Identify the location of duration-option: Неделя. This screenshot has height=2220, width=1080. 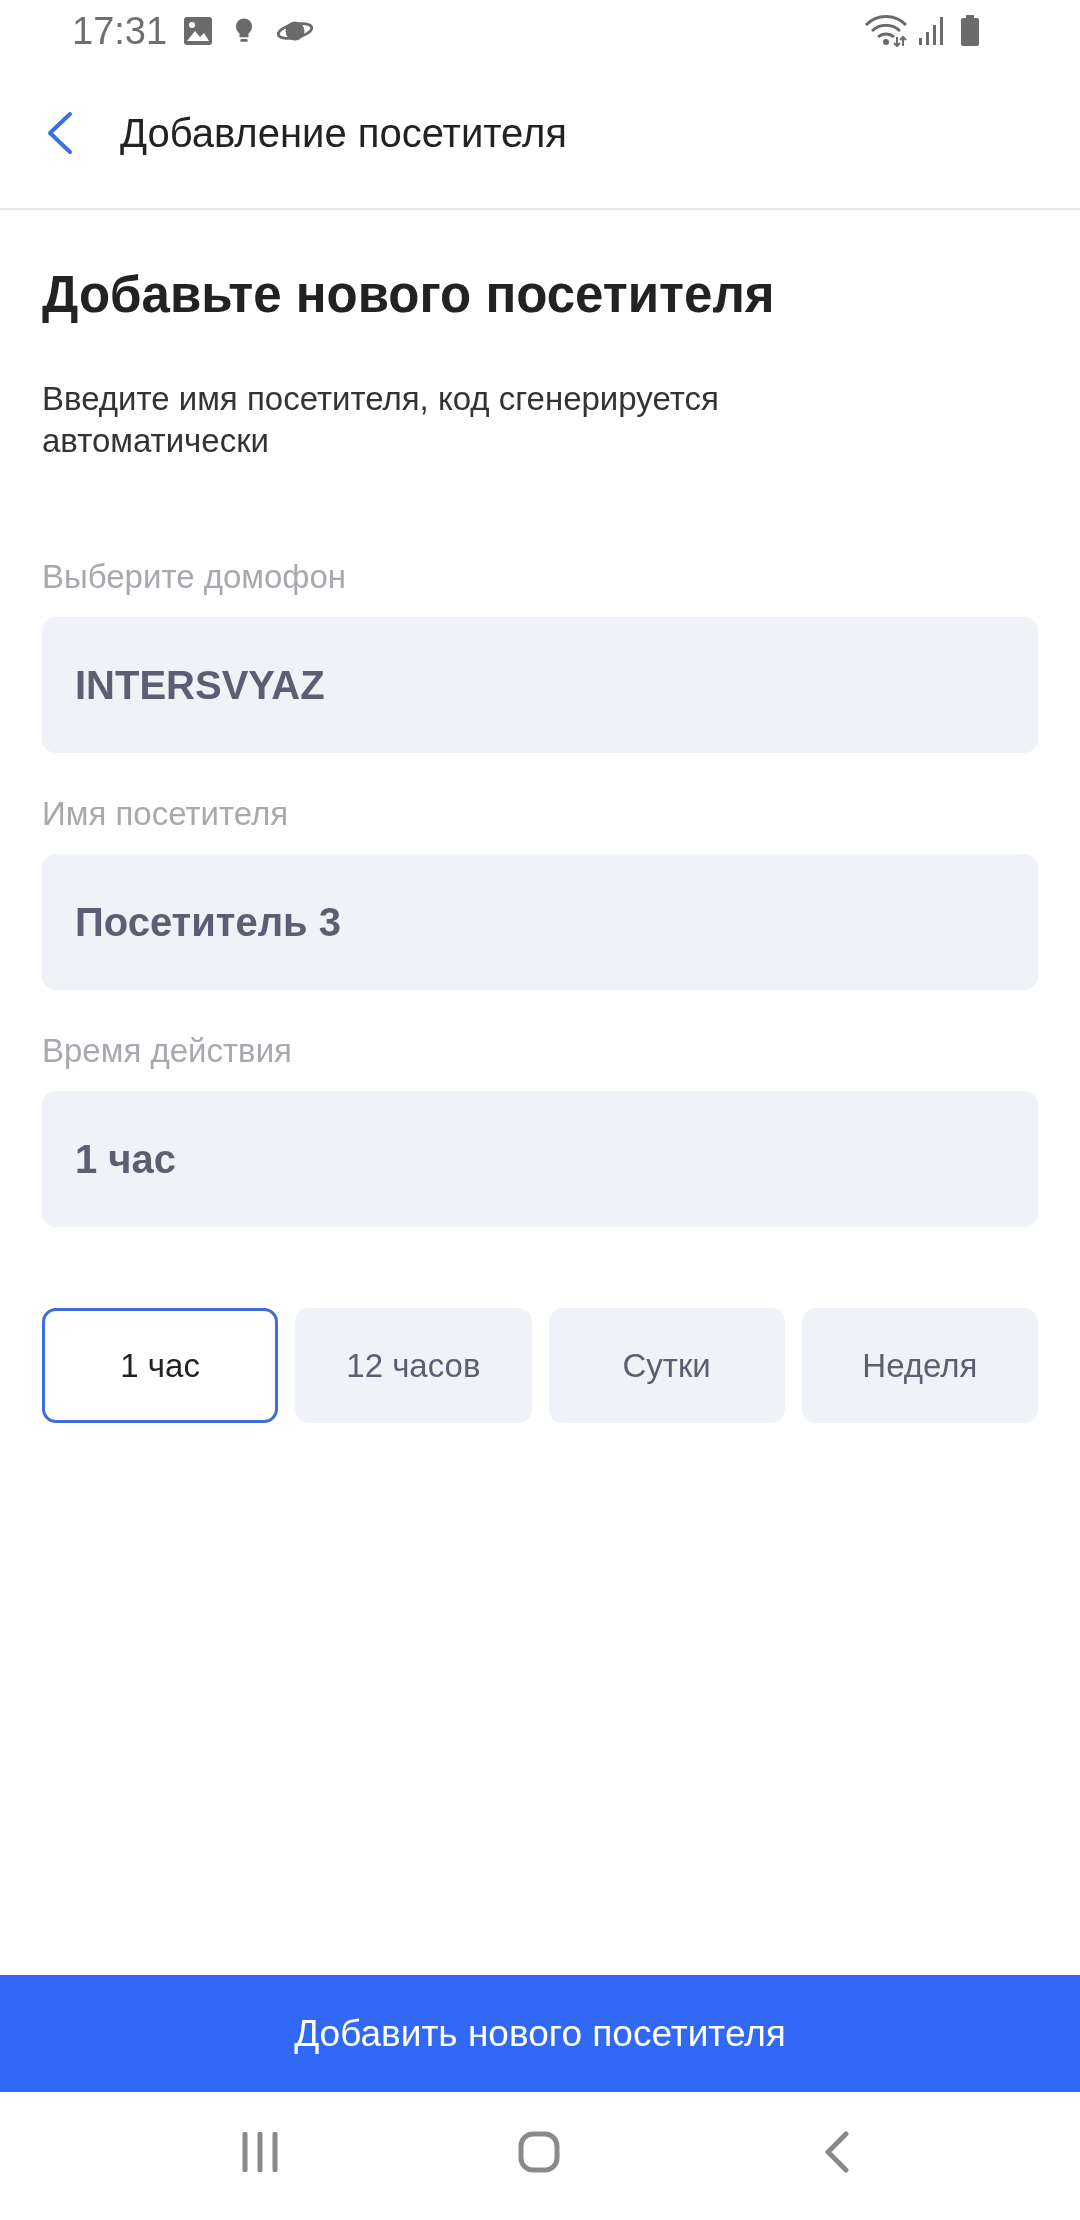
(919, 1365).